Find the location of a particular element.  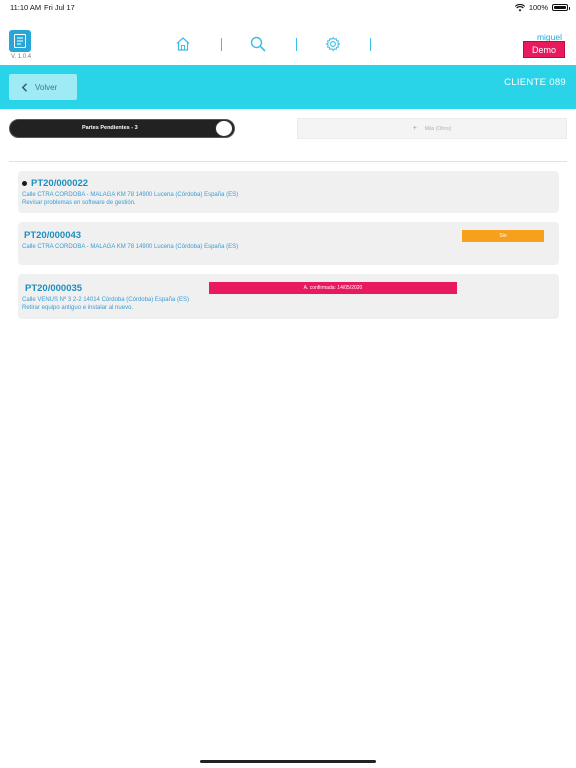

header-bar: Volver CLIENTE 089 is located at coordinates (288, 87).